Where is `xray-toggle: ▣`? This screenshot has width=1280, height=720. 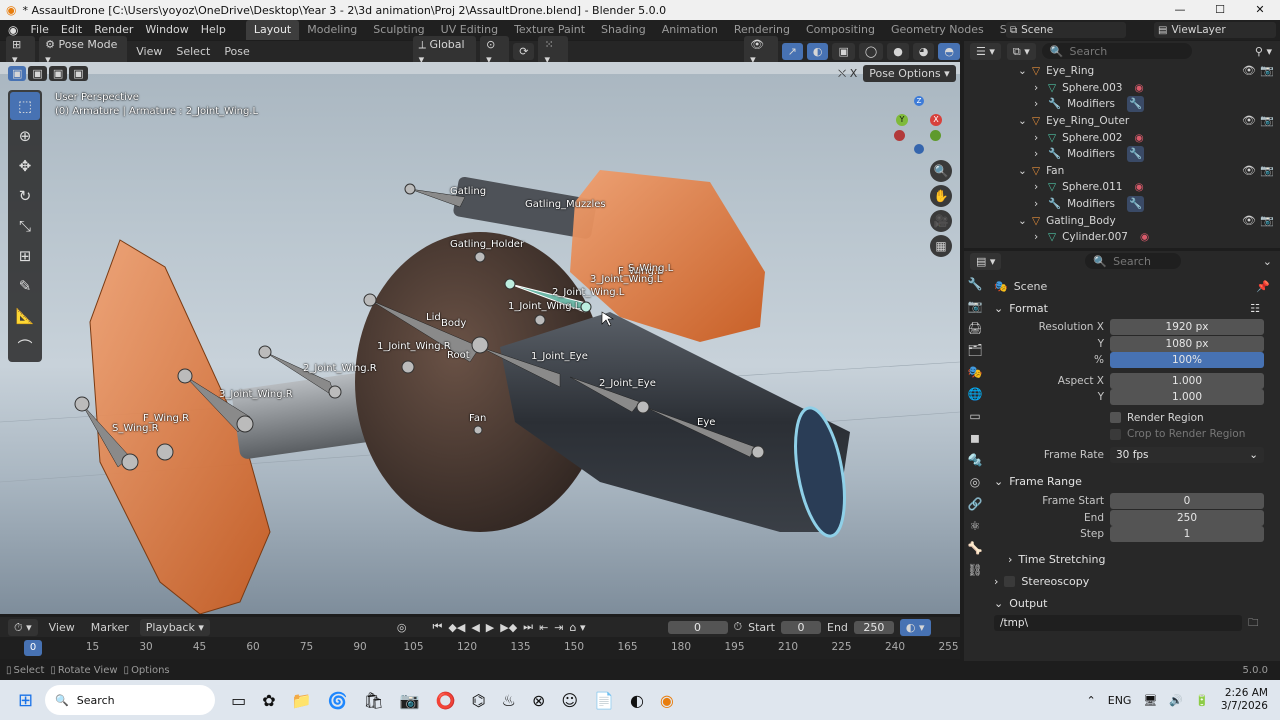 xray-toggle: ▣ is located at coordinates (843, 51).